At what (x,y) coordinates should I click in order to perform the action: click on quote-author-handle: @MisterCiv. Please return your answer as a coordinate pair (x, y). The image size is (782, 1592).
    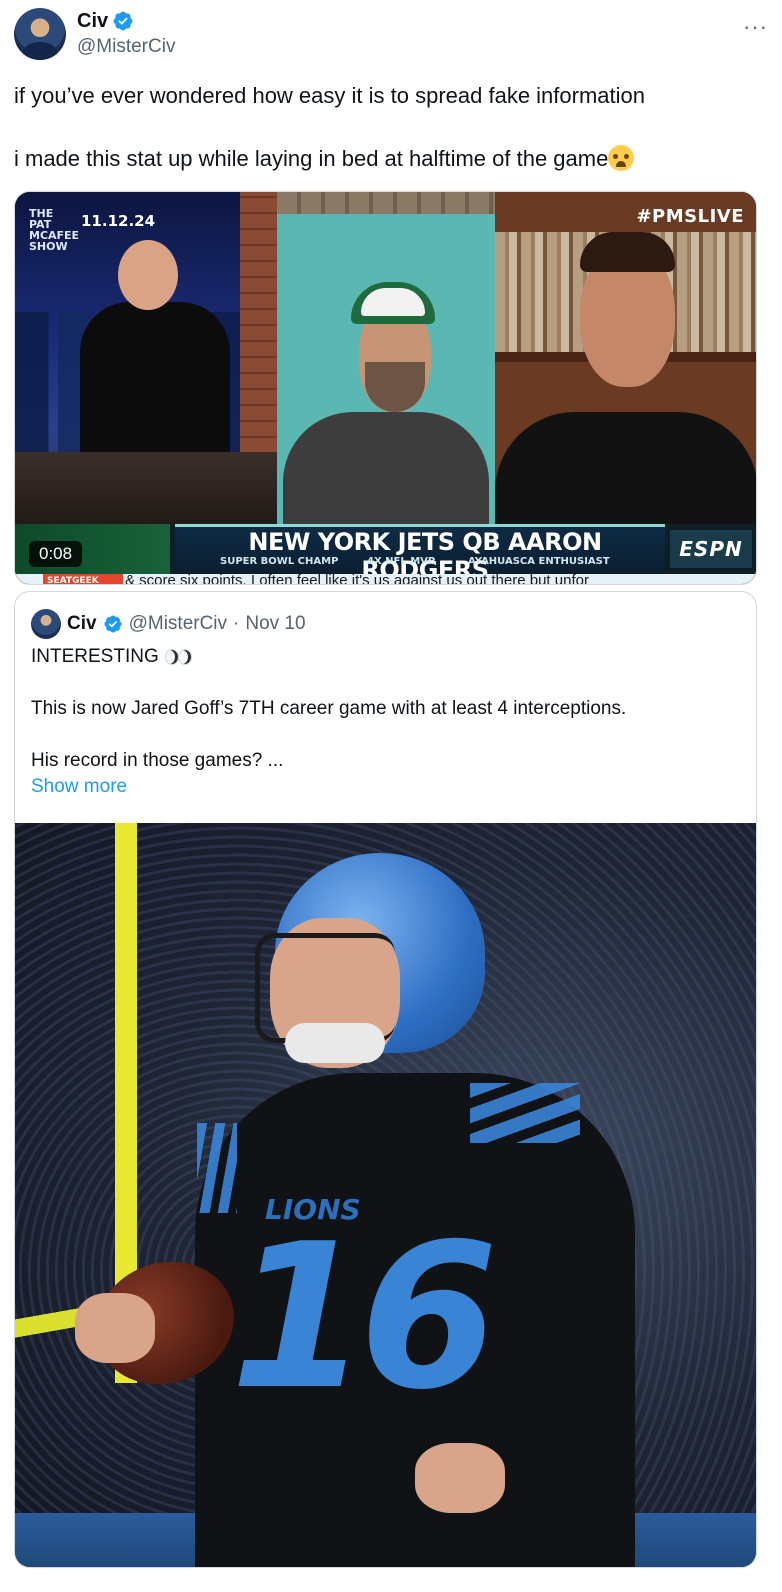
    Looking at the image, I should click on (178, 624).